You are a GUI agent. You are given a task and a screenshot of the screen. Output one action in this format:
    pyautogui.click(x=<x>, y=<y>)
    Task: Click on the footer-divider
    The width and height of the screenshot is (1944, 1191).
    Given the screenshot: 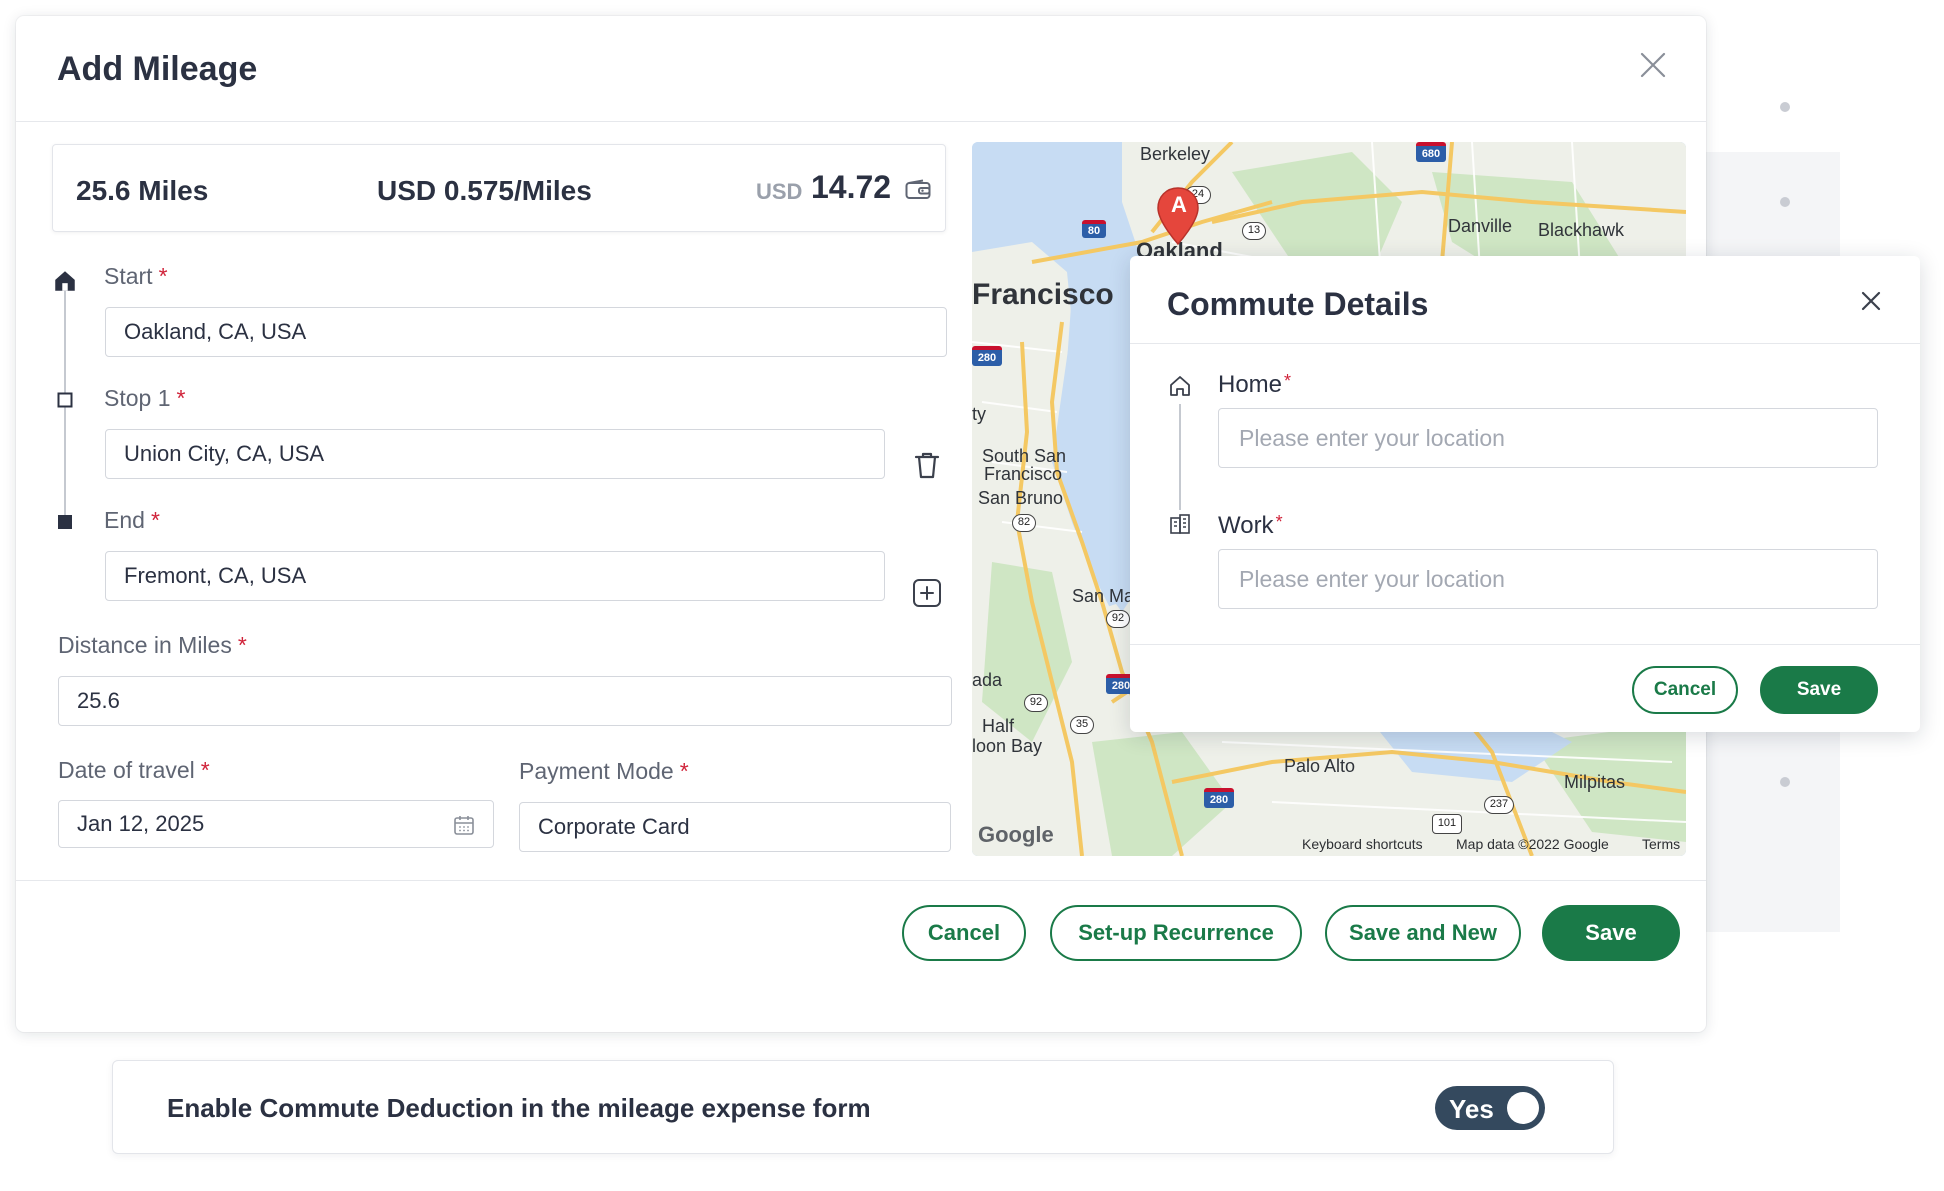 What is the action you would take?
    pyautogui.click(x=861, y=880)
    